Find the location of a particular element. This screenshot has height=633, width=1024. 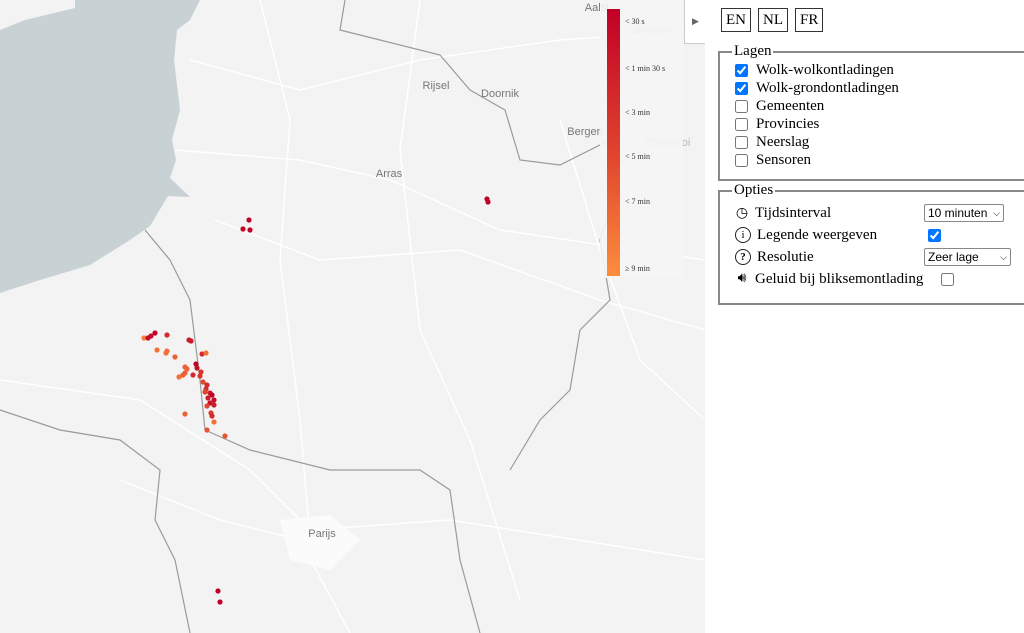

layer-item: Wolk-wolkontladingen is located at coordinates (879, 70).